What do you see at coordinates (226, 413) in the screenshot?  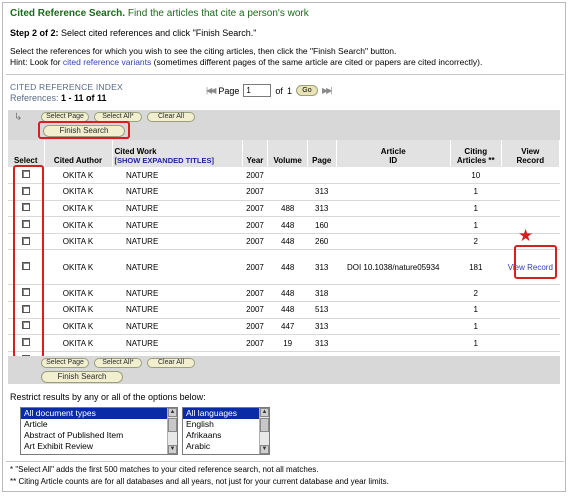 I see `language-option: All languages` at bounding box center [226, 413].